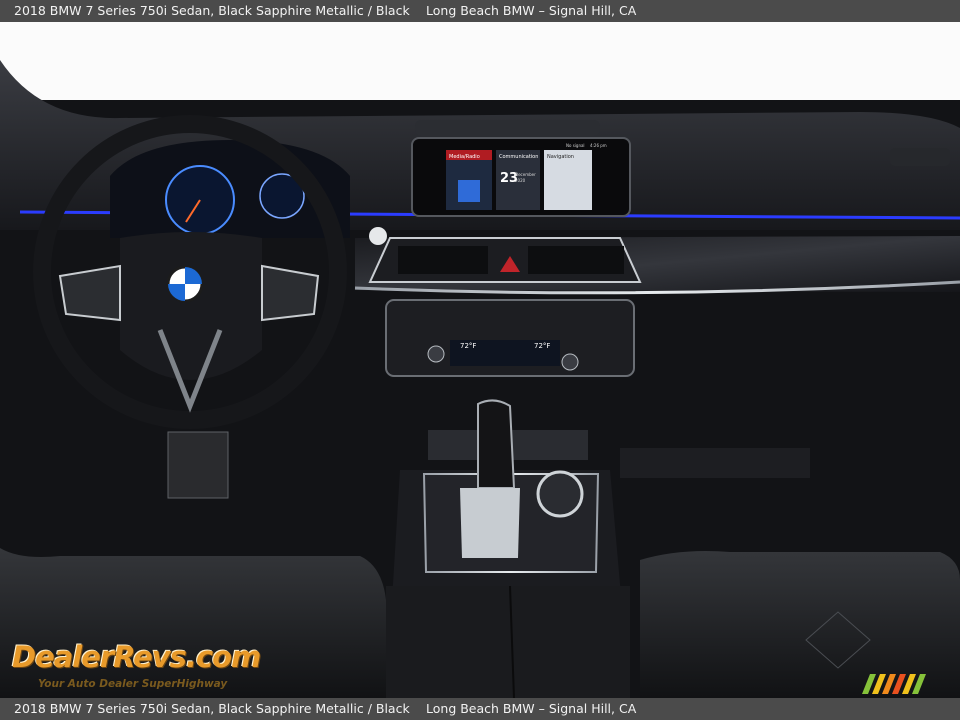  I want to click on dealerrevs-tagline: Your Auto Dealer SuperHighway, so click(133, 684).